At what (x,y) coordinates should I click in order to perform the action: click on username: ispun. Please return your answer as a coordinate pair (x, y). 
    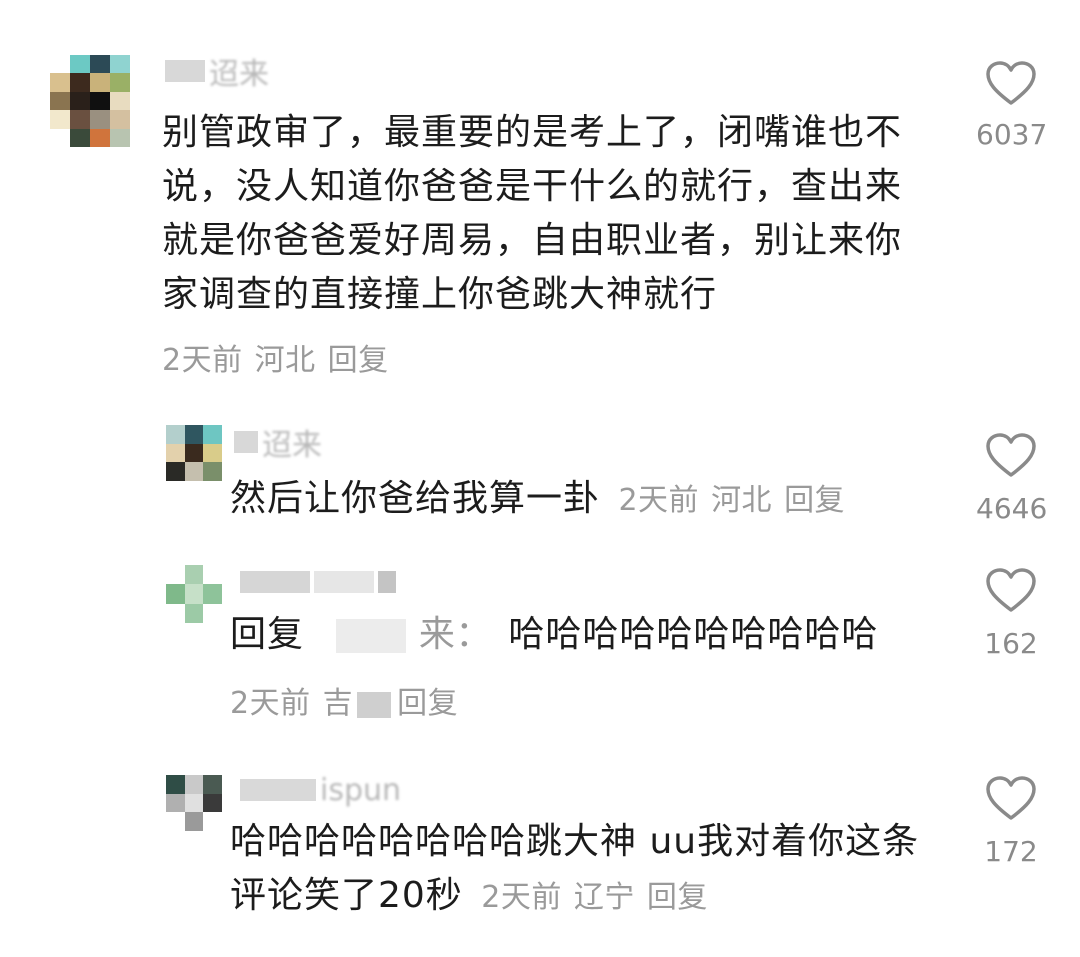
    Looking at the image, I should click on (321, 790).